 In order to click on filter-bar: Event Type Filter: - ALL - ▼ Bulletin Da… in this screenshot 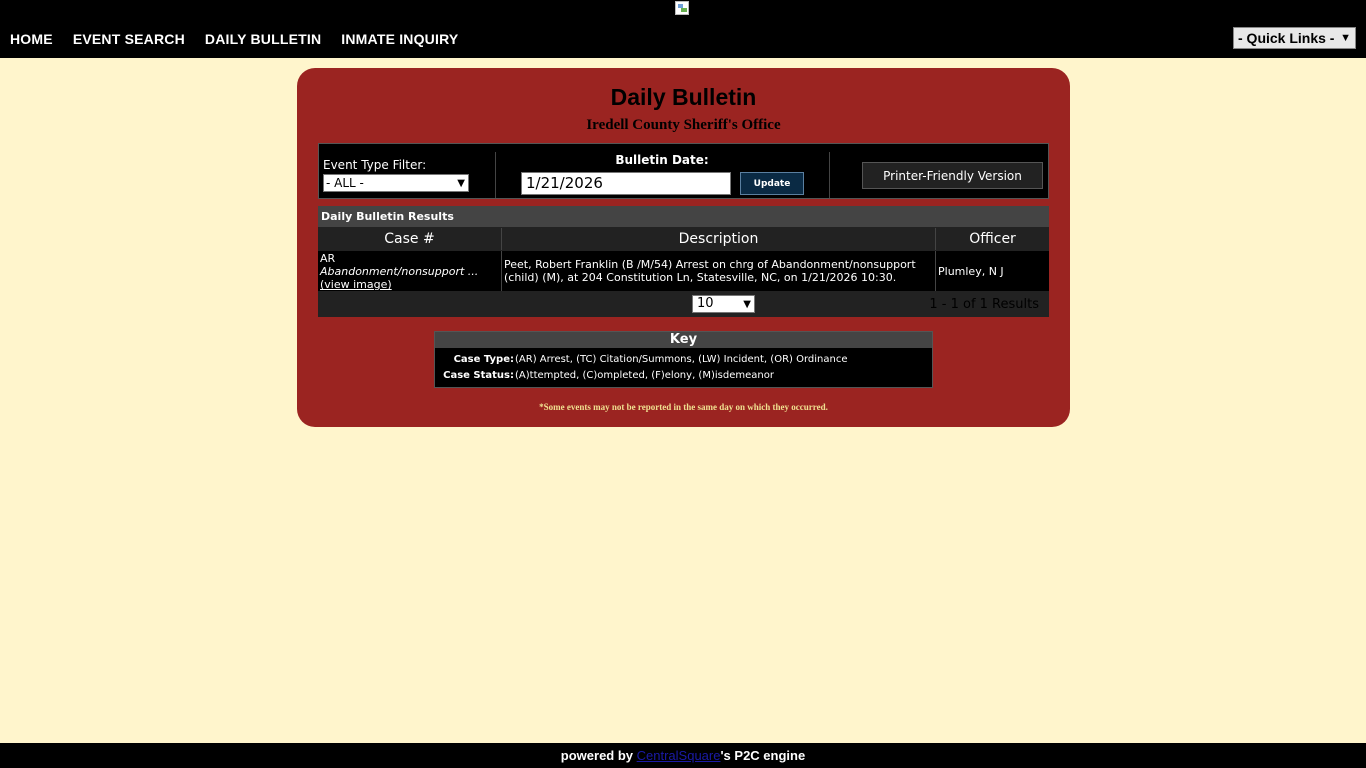, I will do `click(683, 171)`.